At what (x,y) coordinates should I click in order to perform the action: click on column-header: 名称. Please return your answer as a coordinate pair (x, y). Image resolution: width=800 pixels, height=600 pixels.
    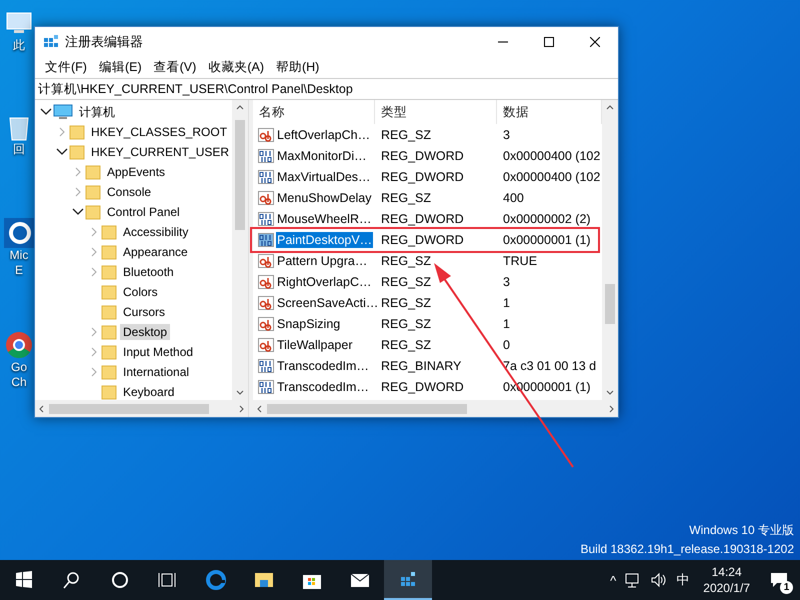
    Looking at the image, I should click on (314, 112).